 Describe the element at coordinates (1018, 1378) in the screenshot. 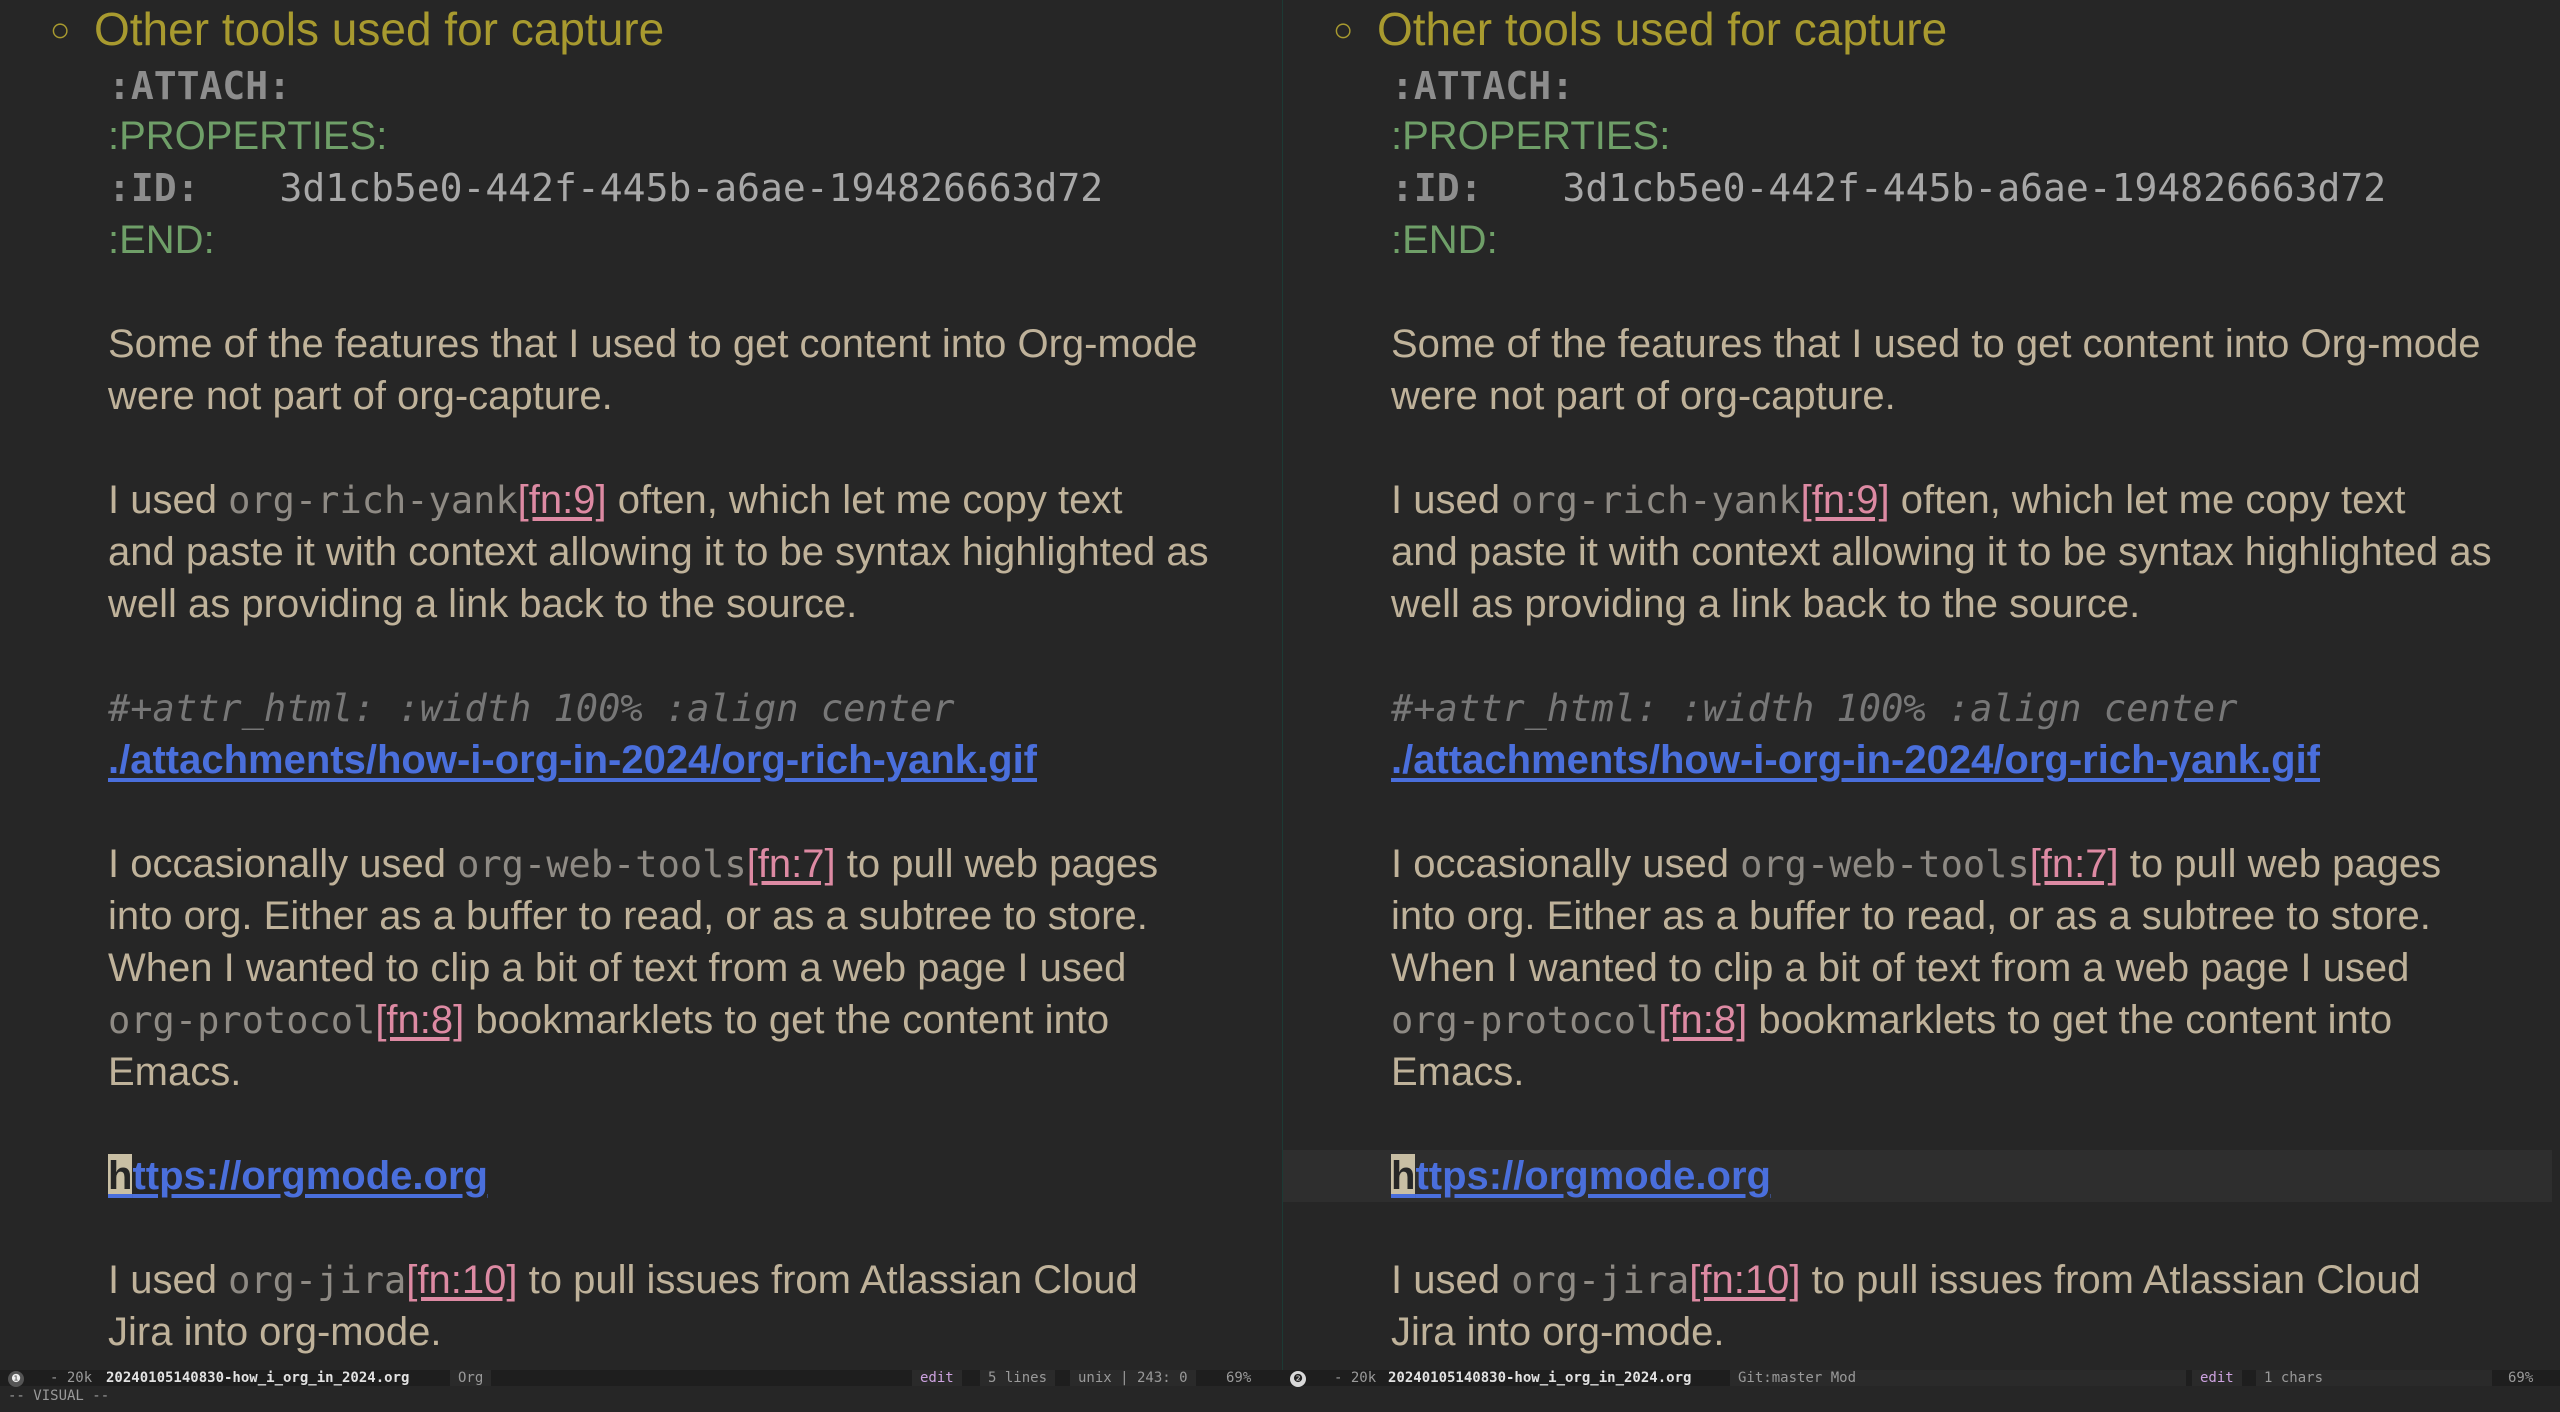

I see `selection-info: 5 lines` at that location.